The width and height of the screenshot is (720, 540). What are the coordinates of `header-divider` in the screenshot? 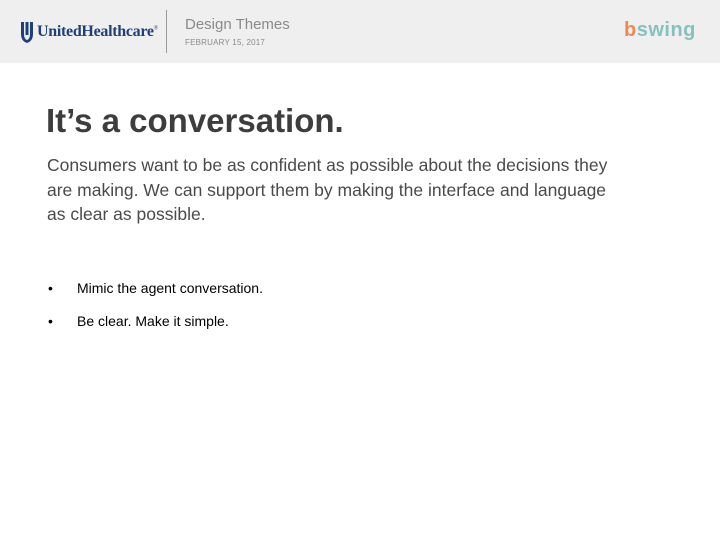 It's located at (166, 31).